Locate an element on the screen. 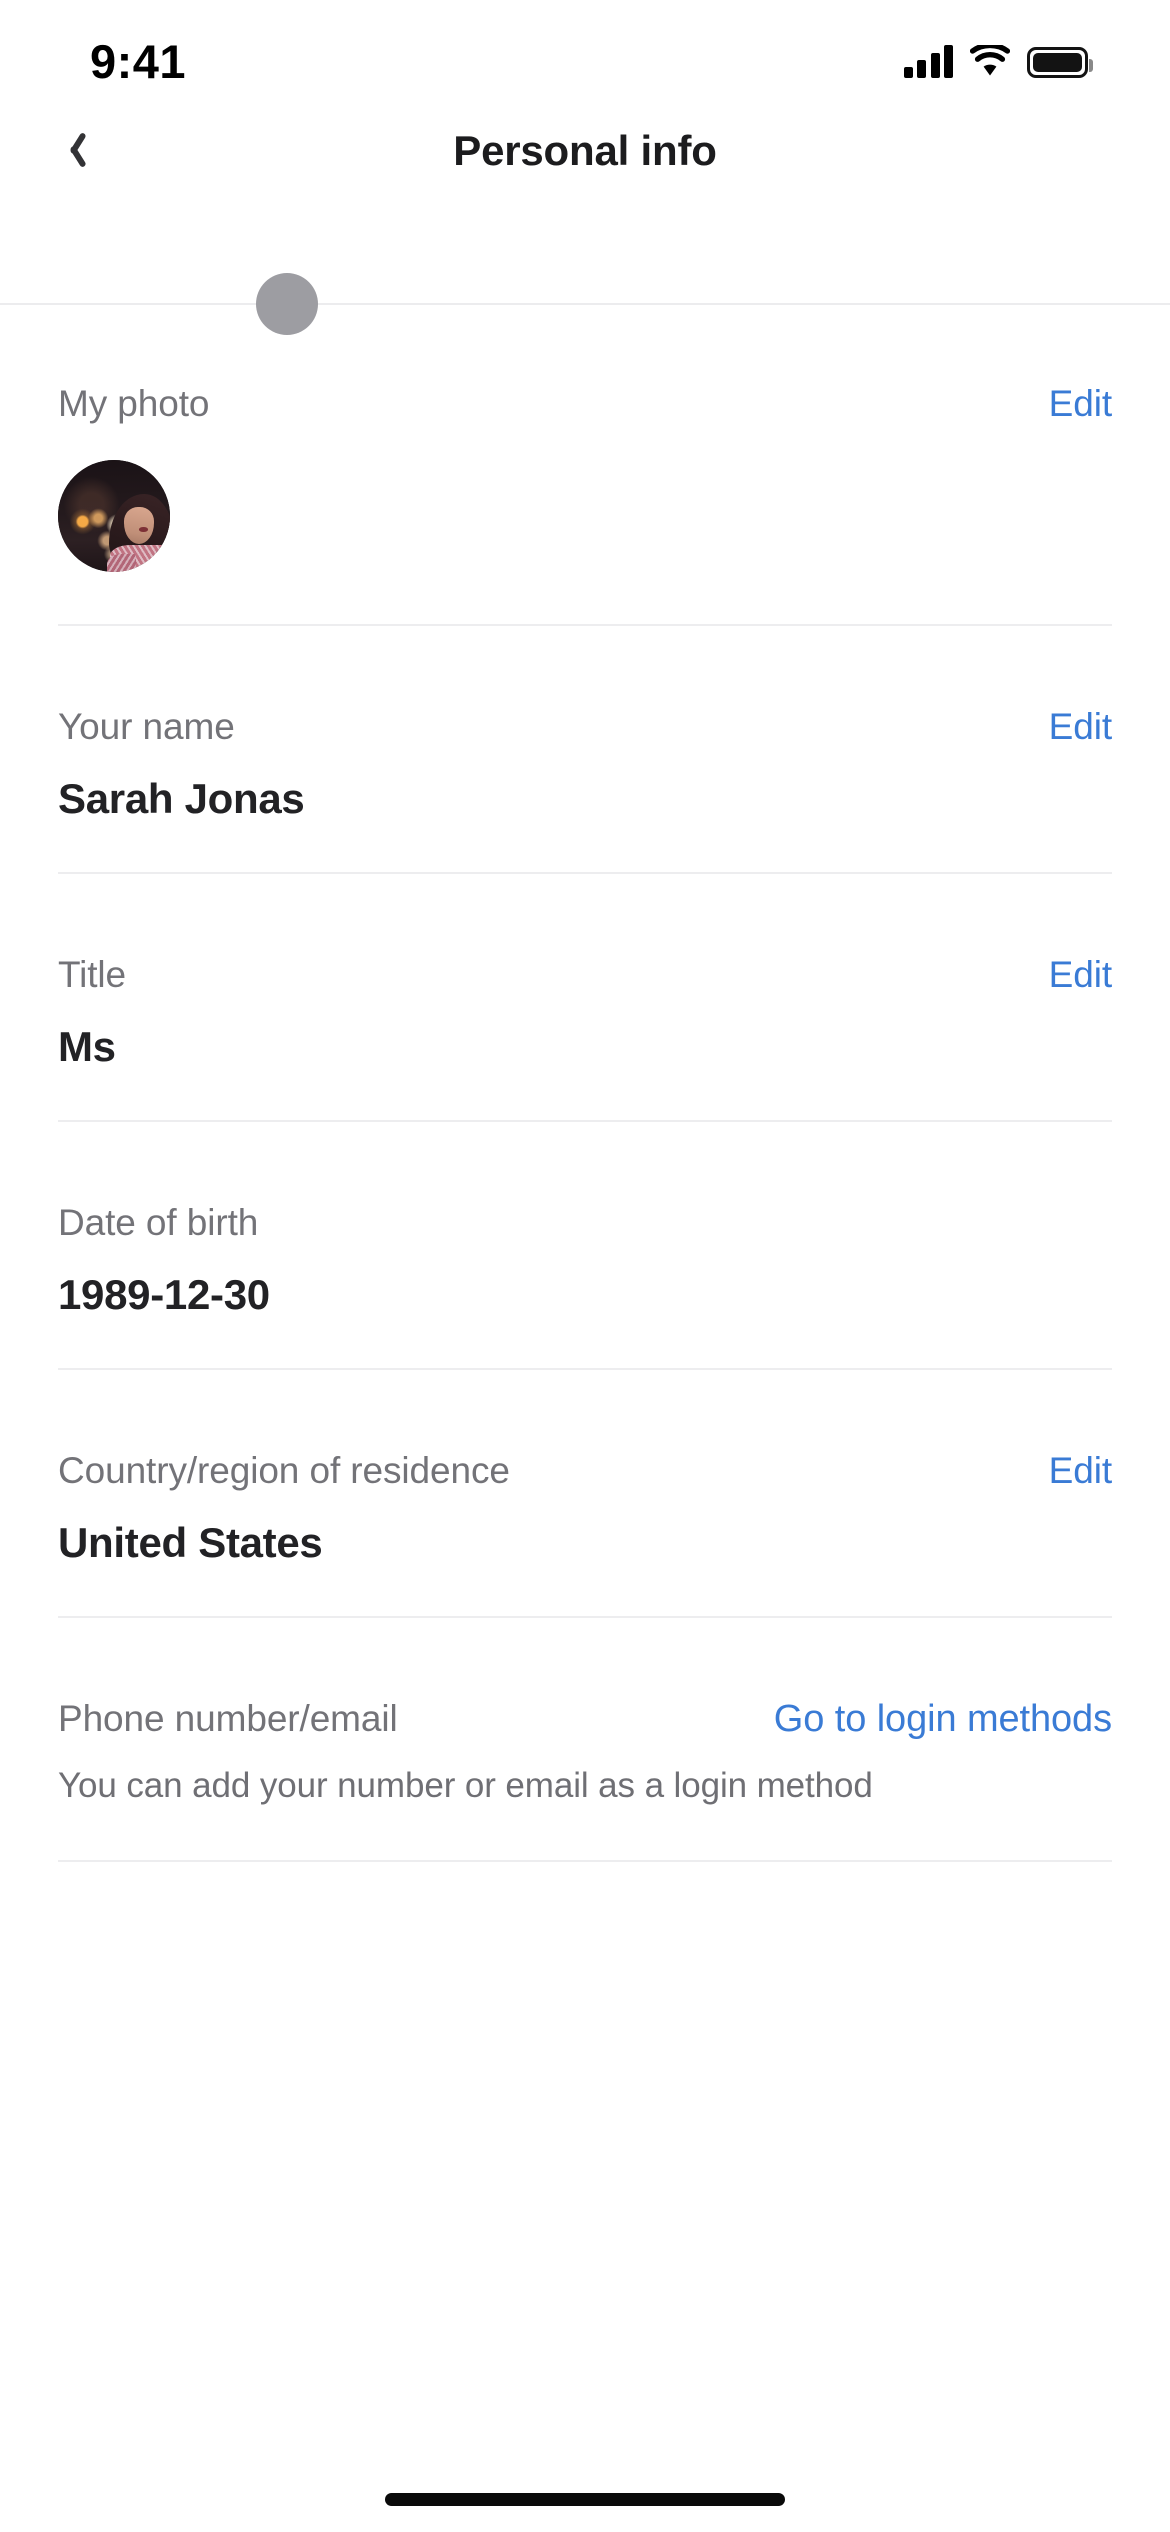 The height and width of the screenshot is (2532, 1170). page-title: Personal info is located at coordinates (585, 150).